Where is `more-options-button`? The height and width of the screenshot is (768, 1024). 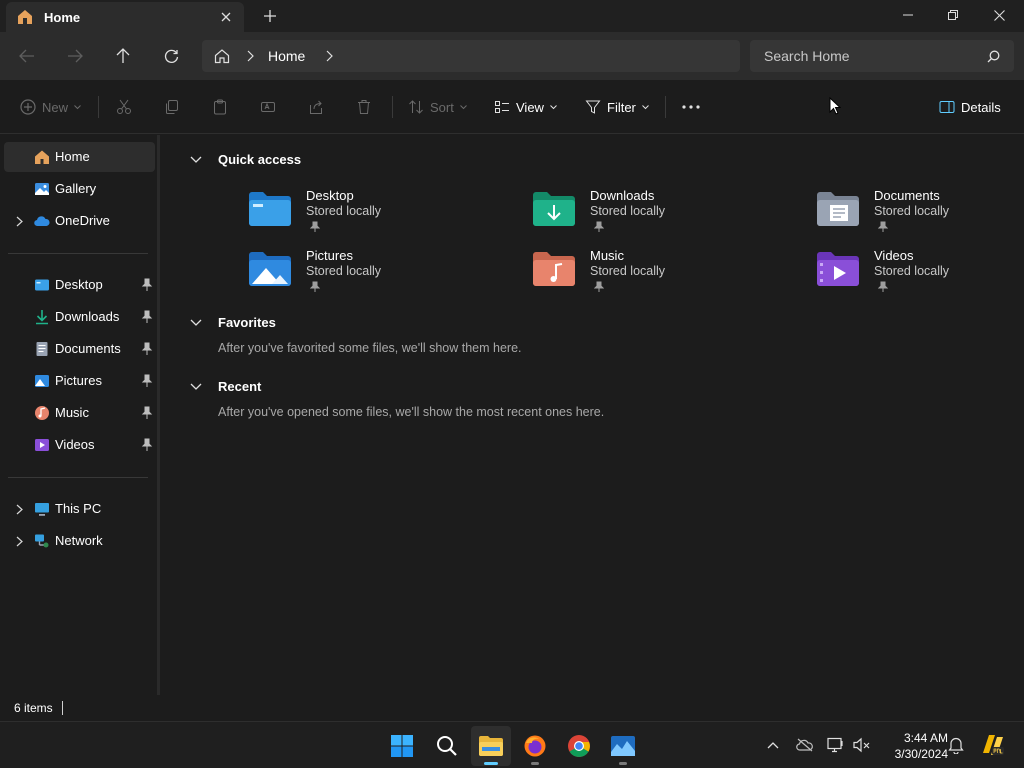 more-options-button is located at coordinates (691, 107).